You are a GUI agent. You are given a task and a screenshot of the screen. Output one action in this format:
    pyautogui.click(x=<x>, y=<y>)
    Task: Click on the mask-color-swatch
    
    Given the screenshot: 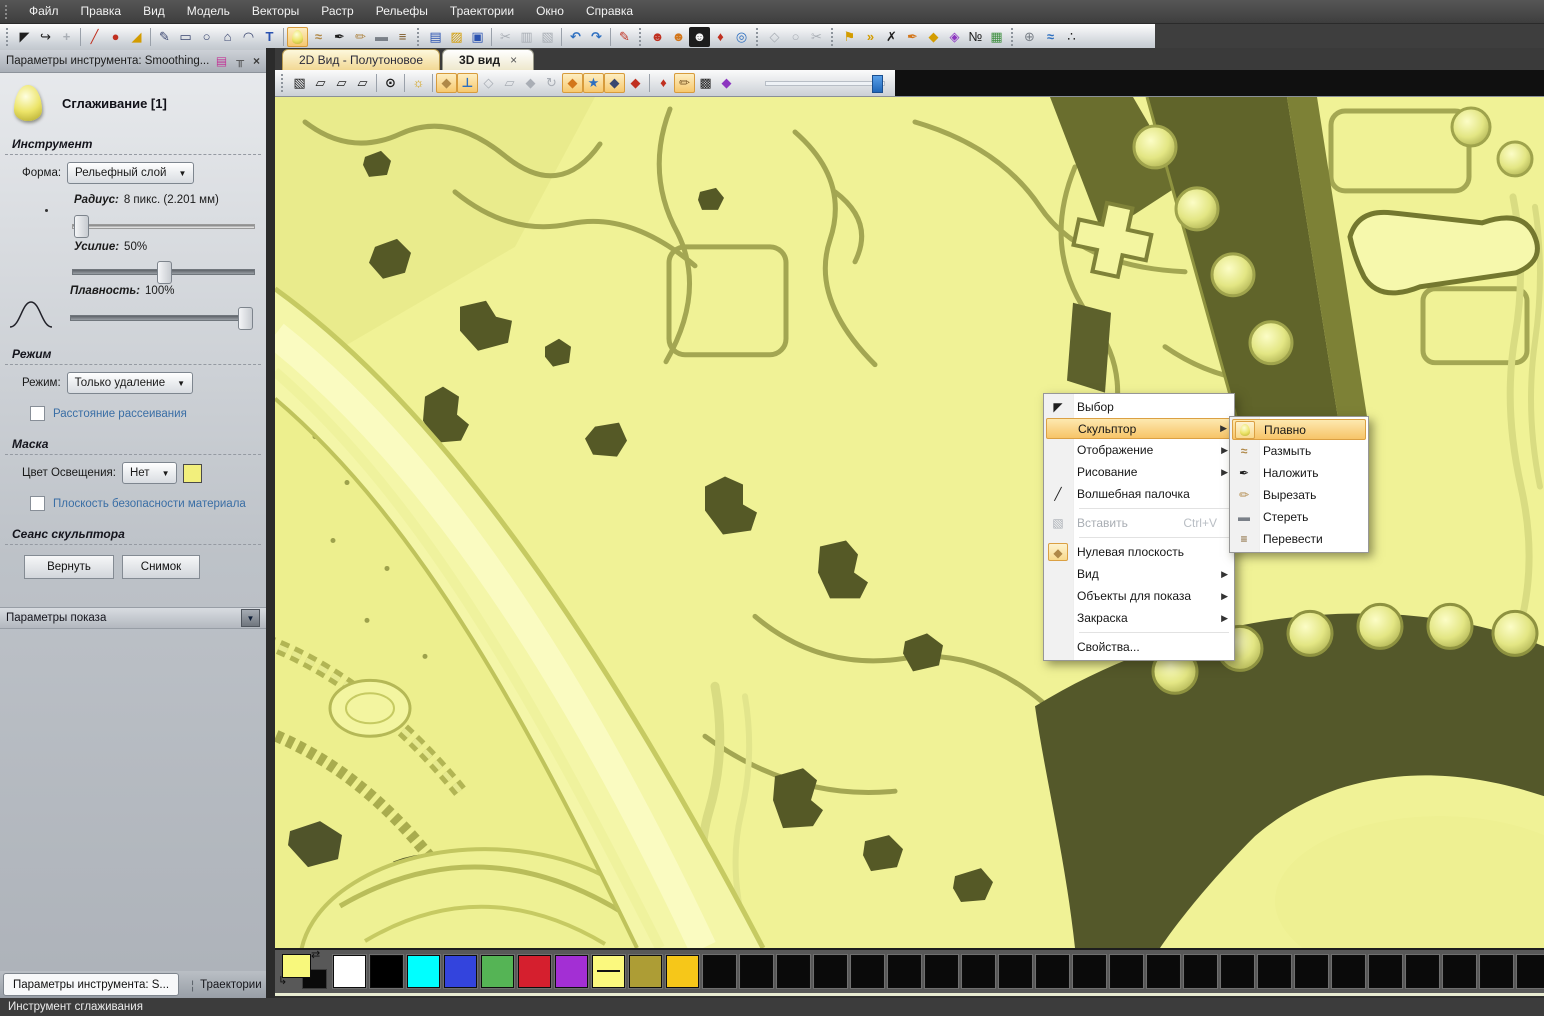 What is the action you would take?
    pyautogui.click(x=193, y=473)
    